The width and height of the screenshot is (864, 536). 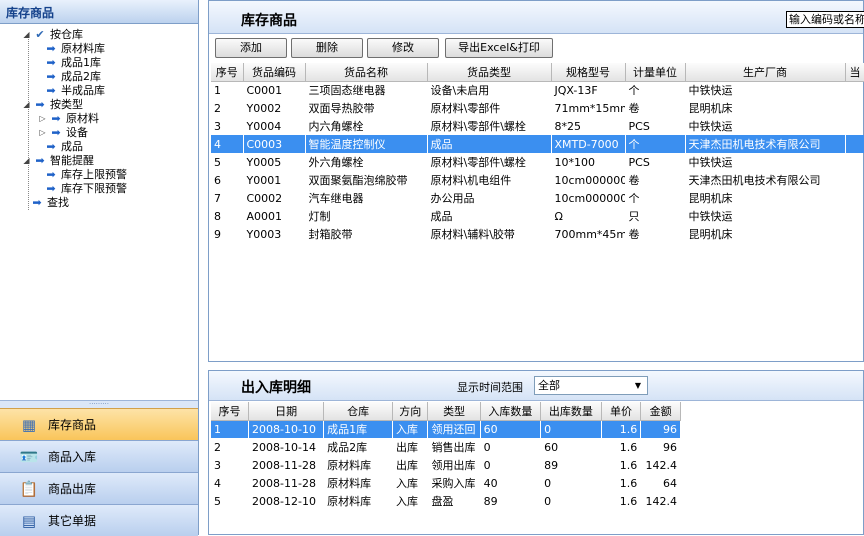 What do you see at coordinates (453, 447) in the screenshot?
I see `table-cell: 销售出库` at bounding box center [453, 447].